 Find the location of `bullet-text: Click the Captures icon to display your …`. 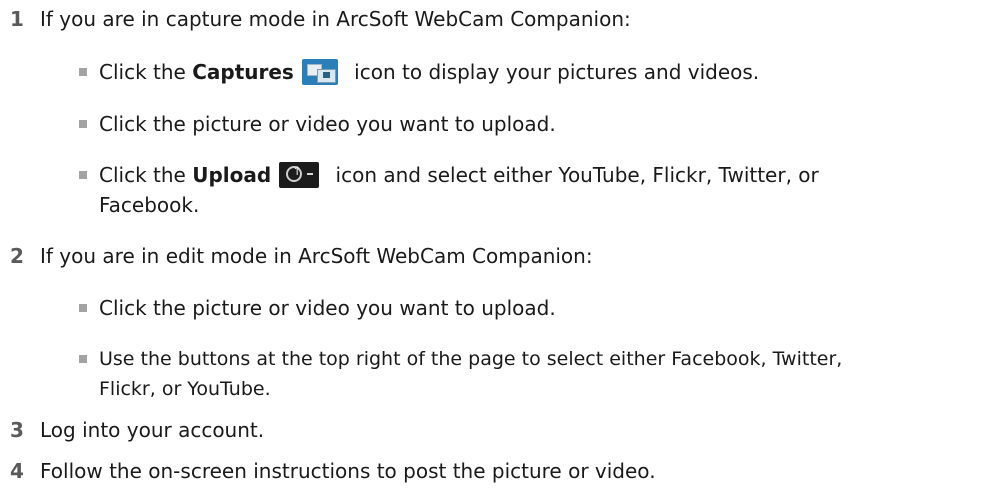

bullet-text: Click the Captures icon to display your … is located at coordinates (539, 72).